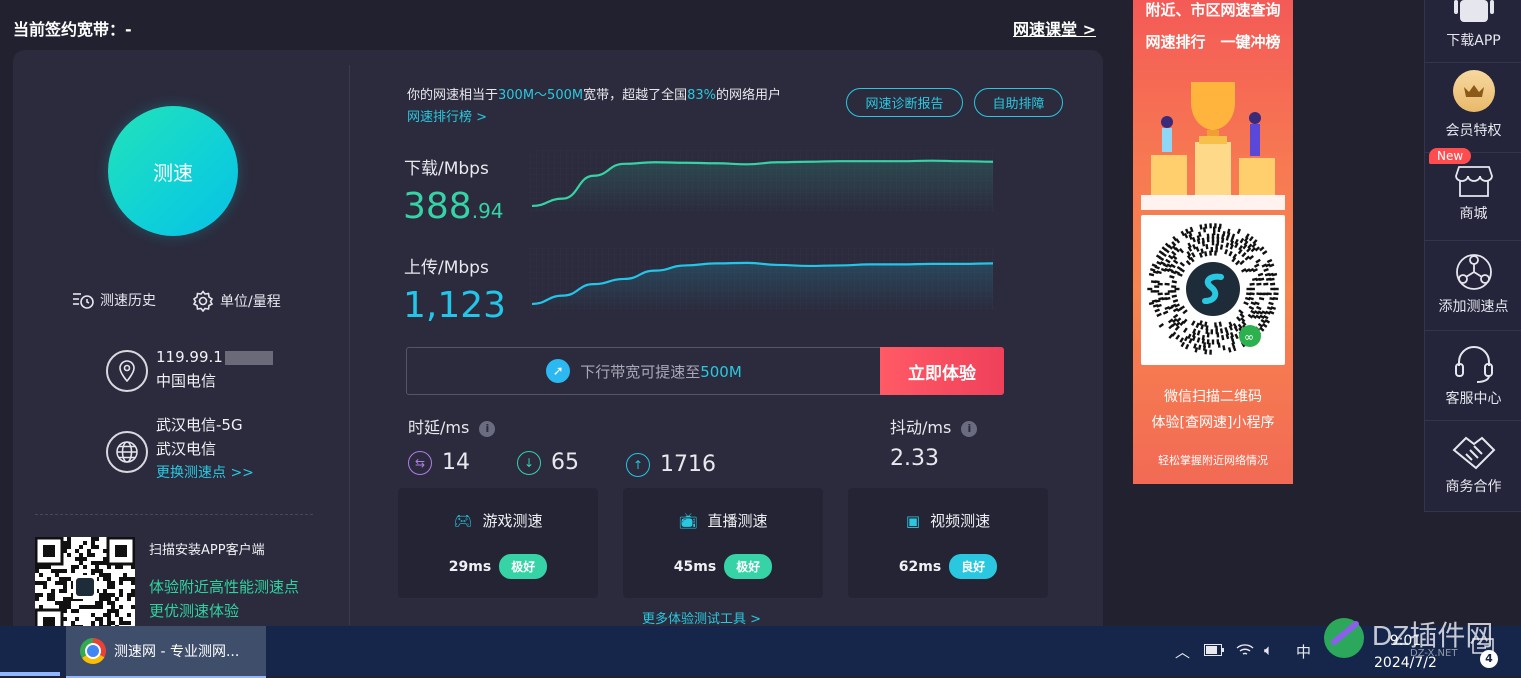 The image size is (1521, 678). Describe the element at coordinates (174, 514) in the screenshot. I see `divider` at that location.